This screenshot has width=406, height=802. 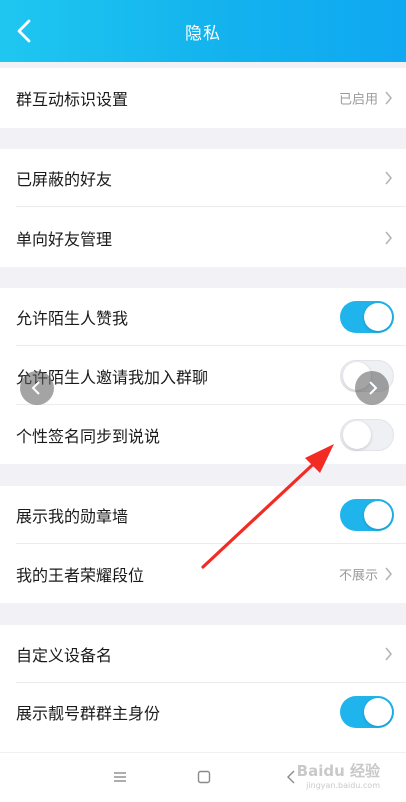 What do you see at coordinates (64, 655) in the screenshot?
I see `row-label: 自定义设备名` at bounding box center [64, 655].